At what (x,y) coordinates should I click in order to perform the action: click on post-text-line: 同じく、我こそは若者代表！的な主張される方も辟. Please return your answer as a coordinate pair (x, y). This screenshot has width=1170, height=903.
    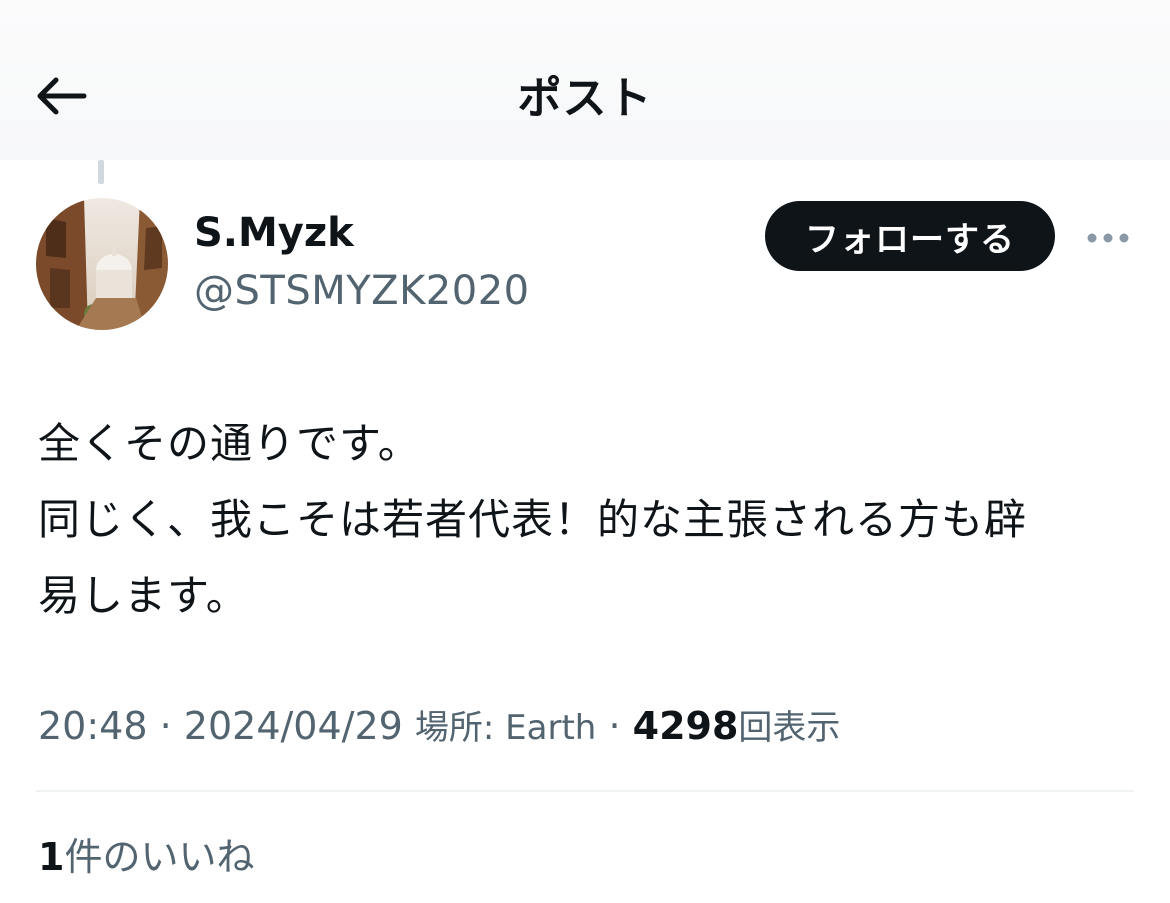
    Looking at the image, I should click on (533, 519).